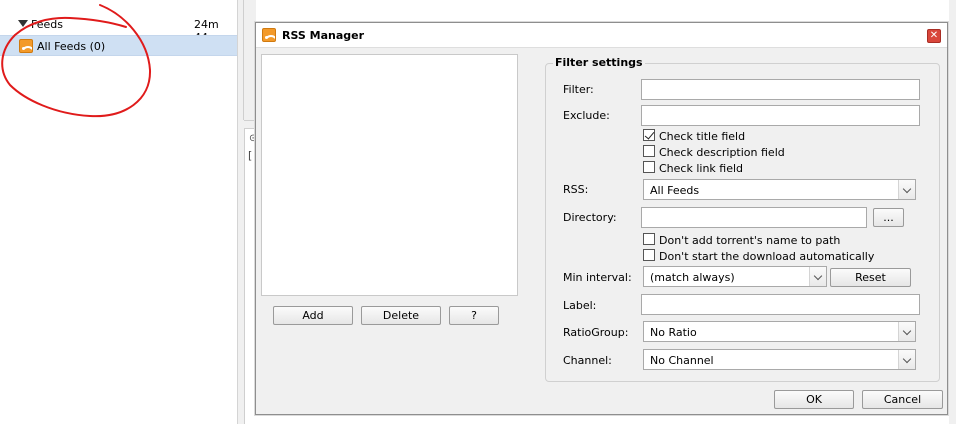 The image size is (956, 424). What do you see at coordinates (578, 89) in the screenshot?
I see `filter-label: Filter:` at bounding box center [578, 89].